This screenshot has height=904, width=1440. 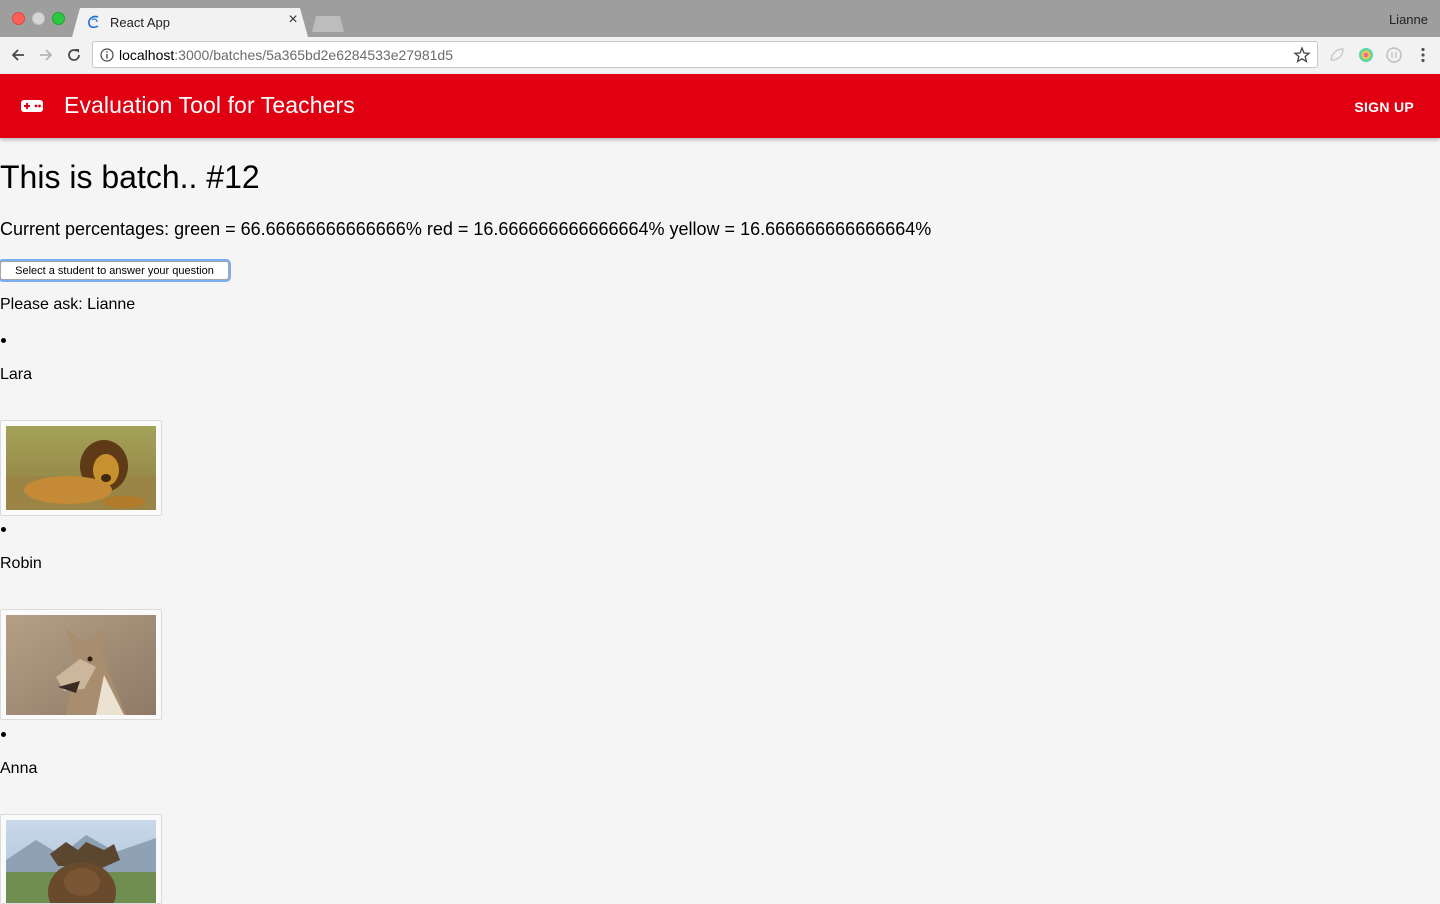 What do you see at coordinates (93, 22) in the screenshot?
I see `react-favicon-icon` at bounding box center [93, 22].